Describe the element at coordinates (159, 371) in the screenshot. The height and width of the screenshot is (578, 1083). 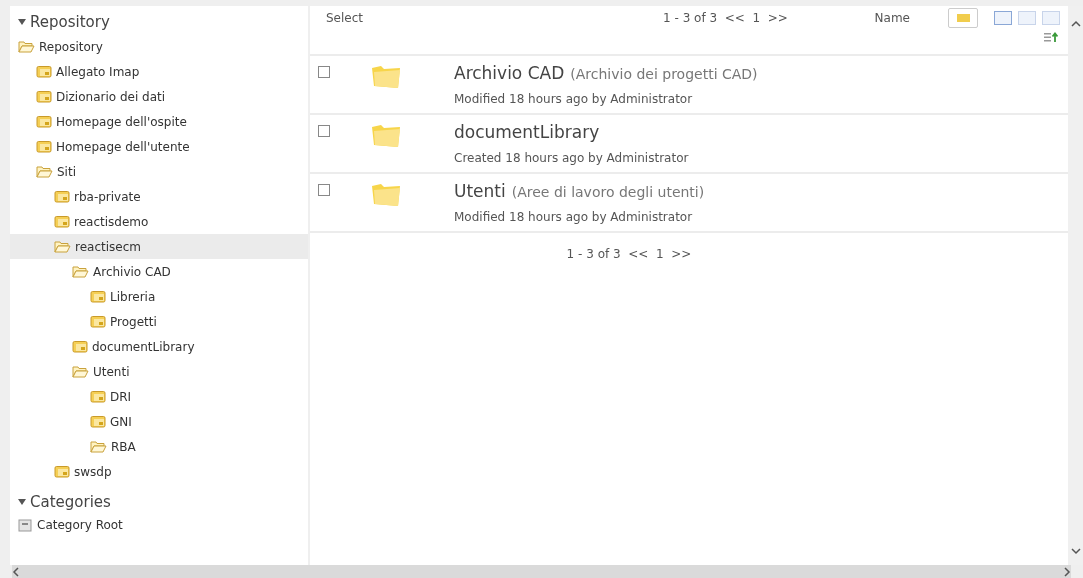
I see `tree-row: Utenti` at that location.